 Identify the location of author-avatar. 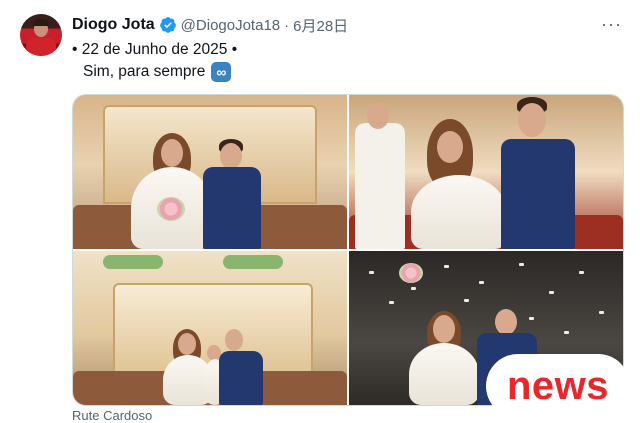
(41, 35).